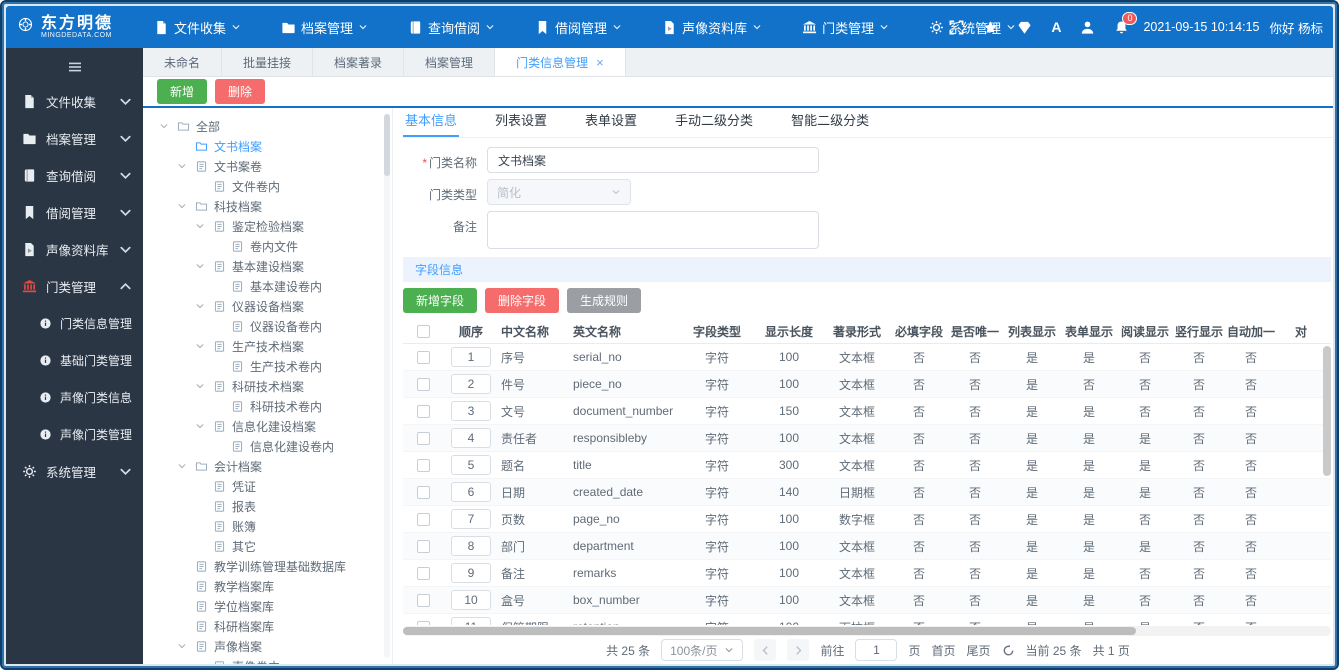 The height and width of the screenshot is (670, 1339). Describe the element at coordinates (714, 123) in the screenshot. I see `panel-tab-3: 手动二级分类` at that location.